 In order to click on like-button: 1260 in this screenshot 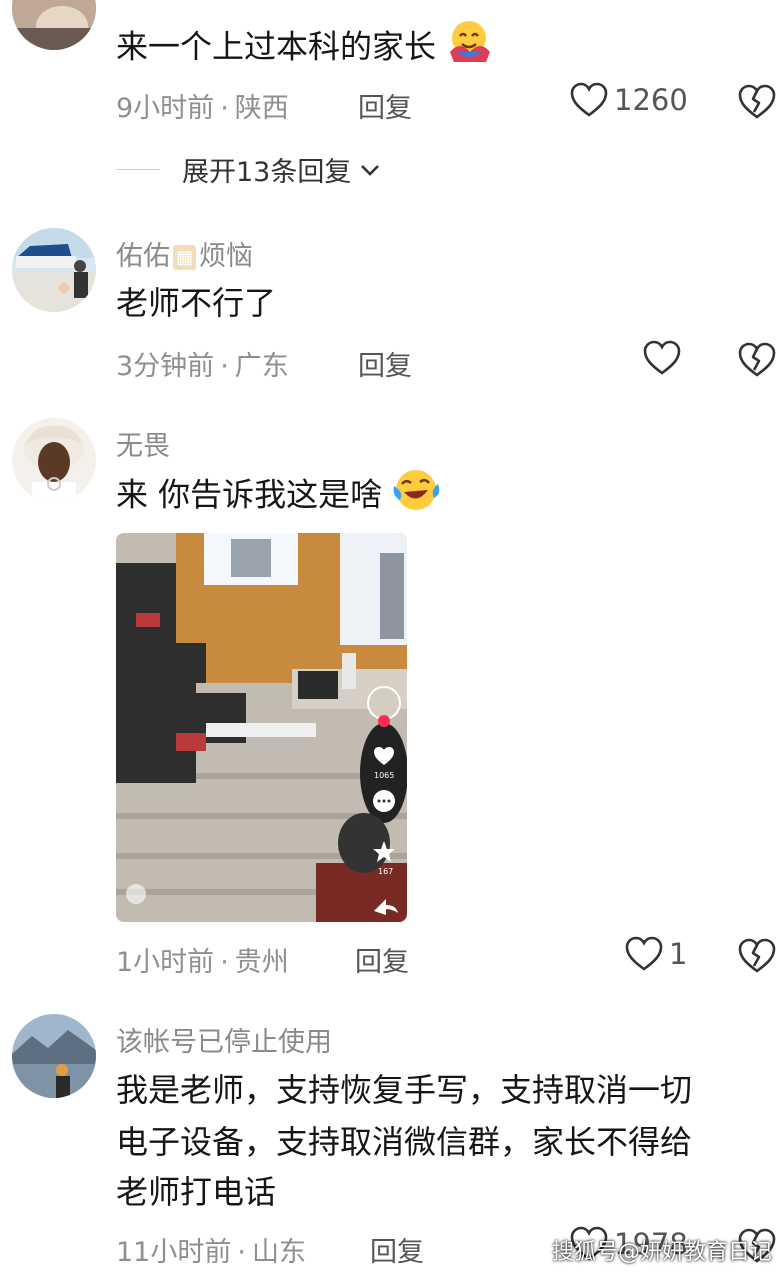, I will do `click(629, 100)`.